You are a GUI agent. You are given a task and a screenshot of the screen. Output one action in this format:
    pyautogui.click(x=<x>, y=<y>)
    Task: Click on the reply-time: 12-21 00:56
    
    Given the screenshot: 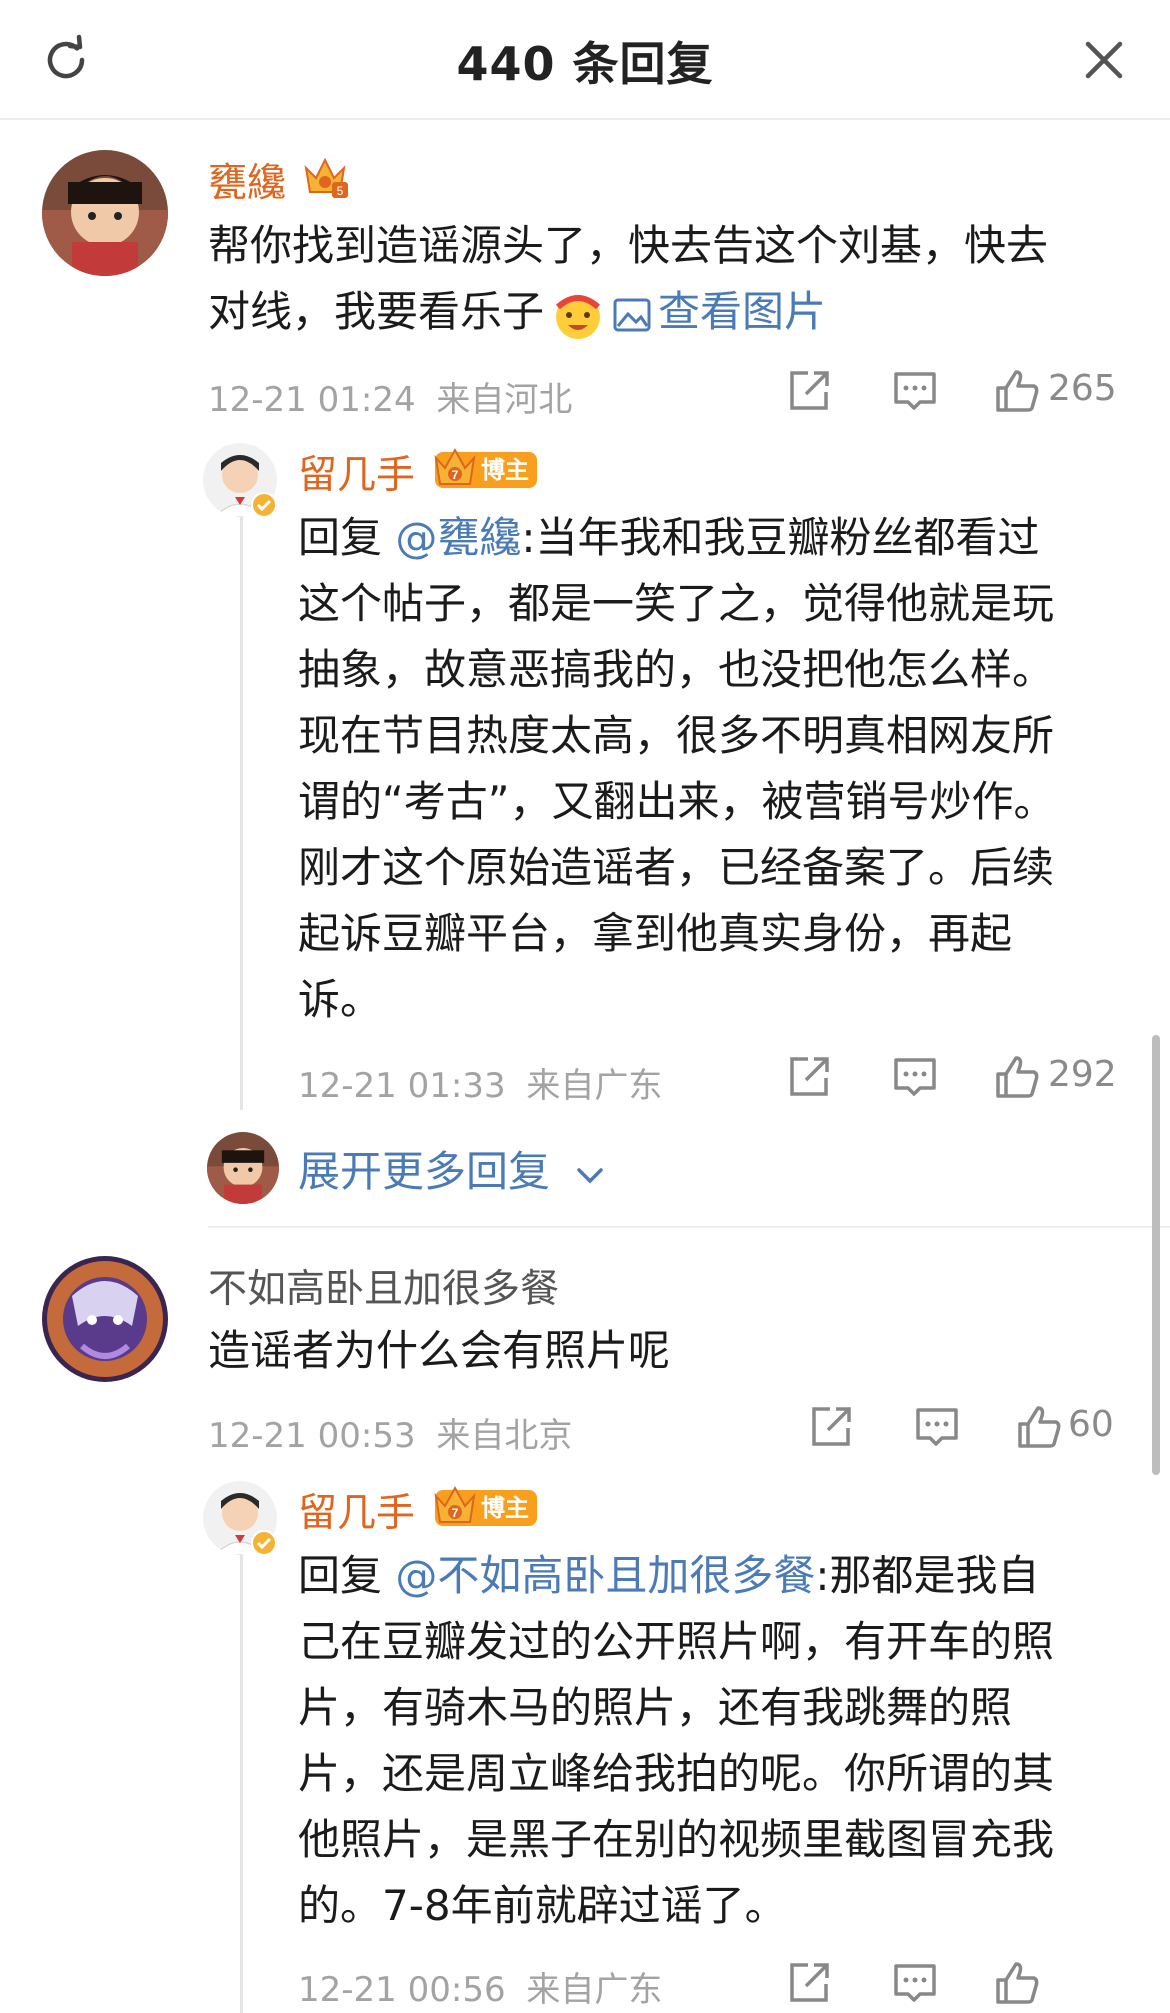 What is the action you would take?
    pyautogui.click(x=402, y=1990)
    